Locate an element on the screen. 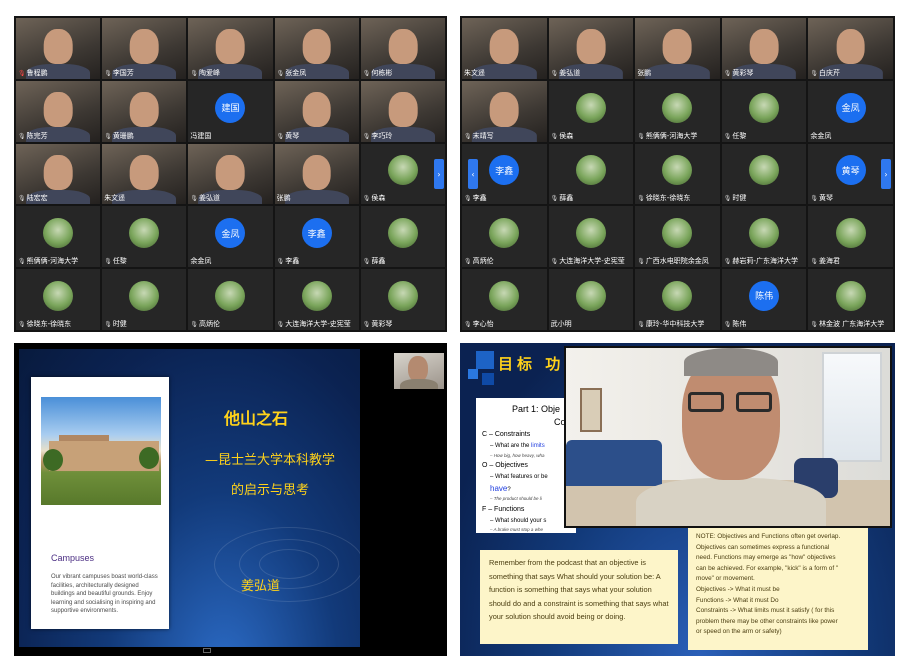 The image size is (903, 663). speaker-thumbnail is located at coordinates (419, 371).